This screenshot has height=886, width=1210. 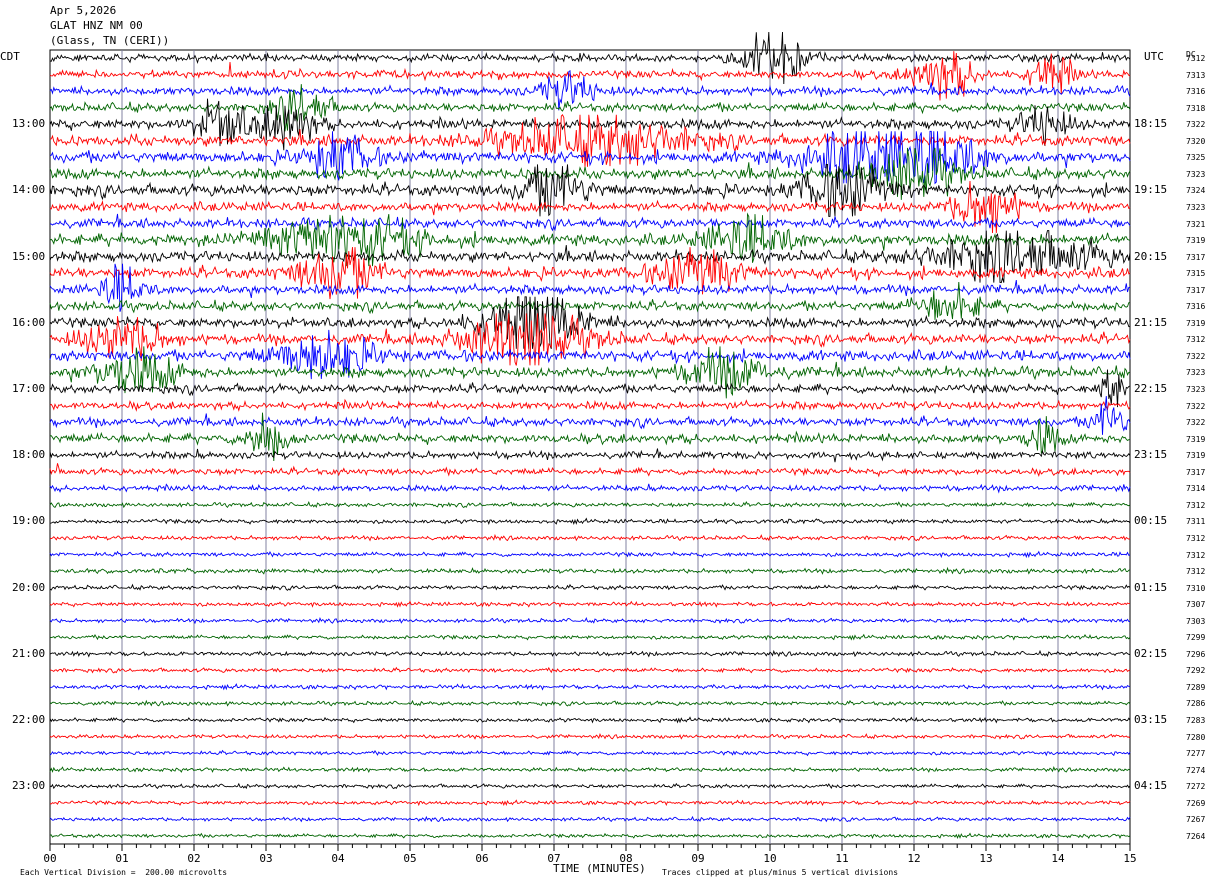 What do you see at coordinates (599, 868) in the screenshot?
I see `x-axis-label: TIME (MINUTES)` at bounding box center [599, 868].